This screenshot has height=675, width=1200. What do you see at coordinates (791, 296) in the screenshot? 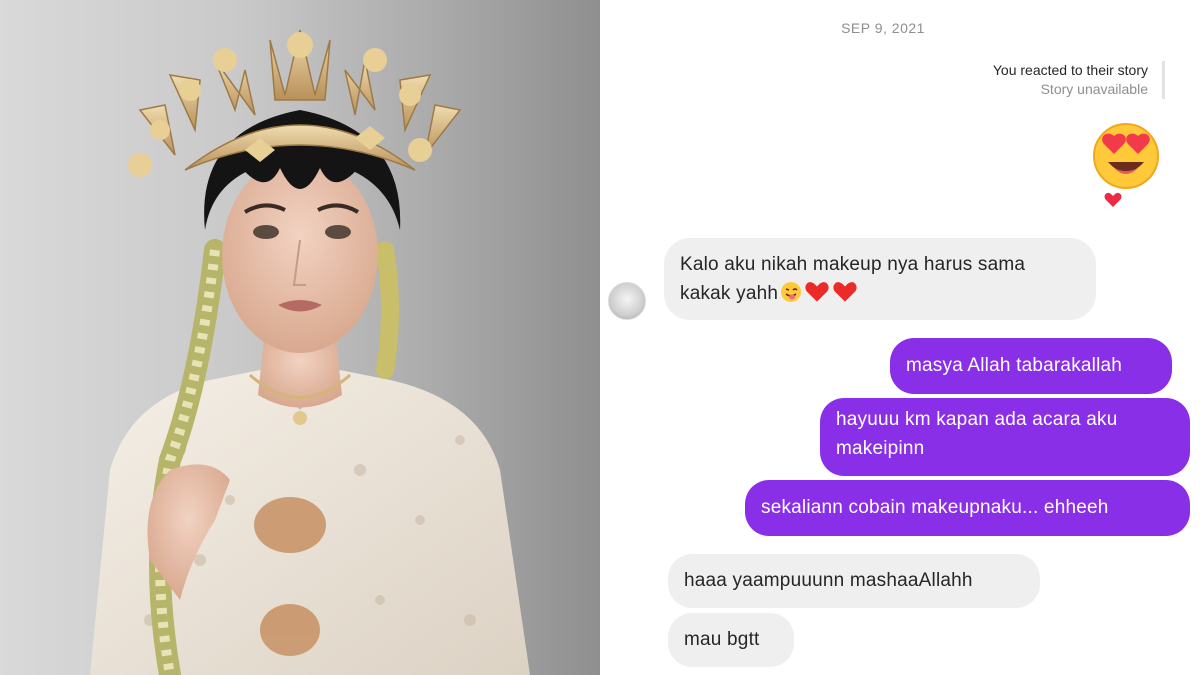
I see `tongue-wink-emoji-icon` at bounding box center [791, 296].